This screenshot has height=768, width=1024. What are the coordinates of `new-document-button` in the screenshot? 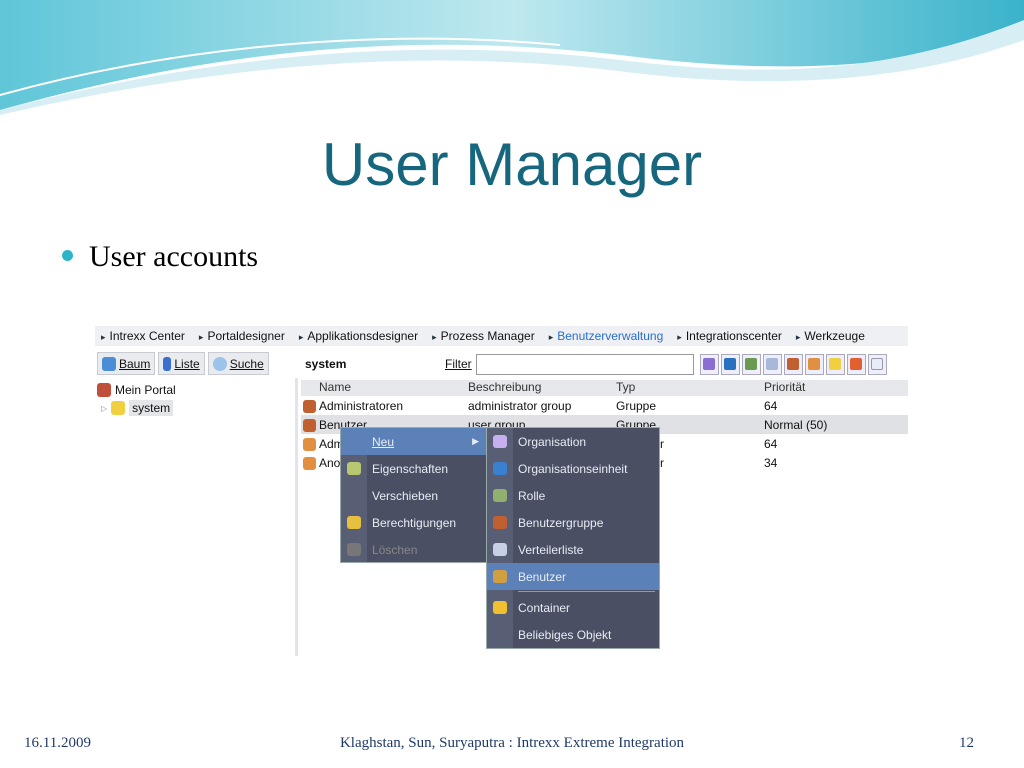 It's located at (877, 364).